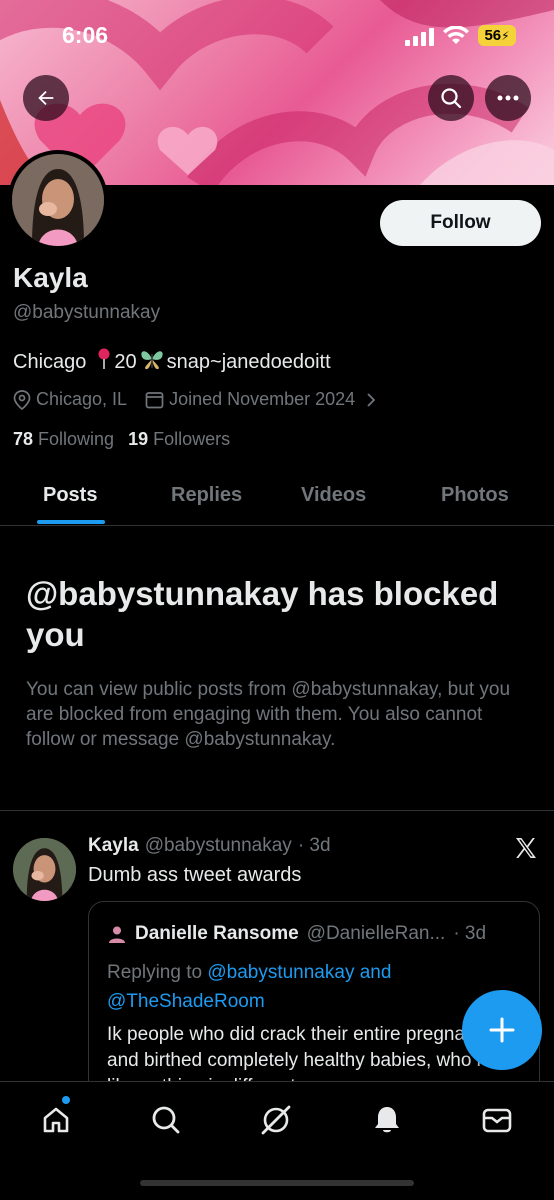  What do you see at coordinates (71, 522) in the screenshot?
I see `active-tab-indicator` at bounding box center [71, 522].